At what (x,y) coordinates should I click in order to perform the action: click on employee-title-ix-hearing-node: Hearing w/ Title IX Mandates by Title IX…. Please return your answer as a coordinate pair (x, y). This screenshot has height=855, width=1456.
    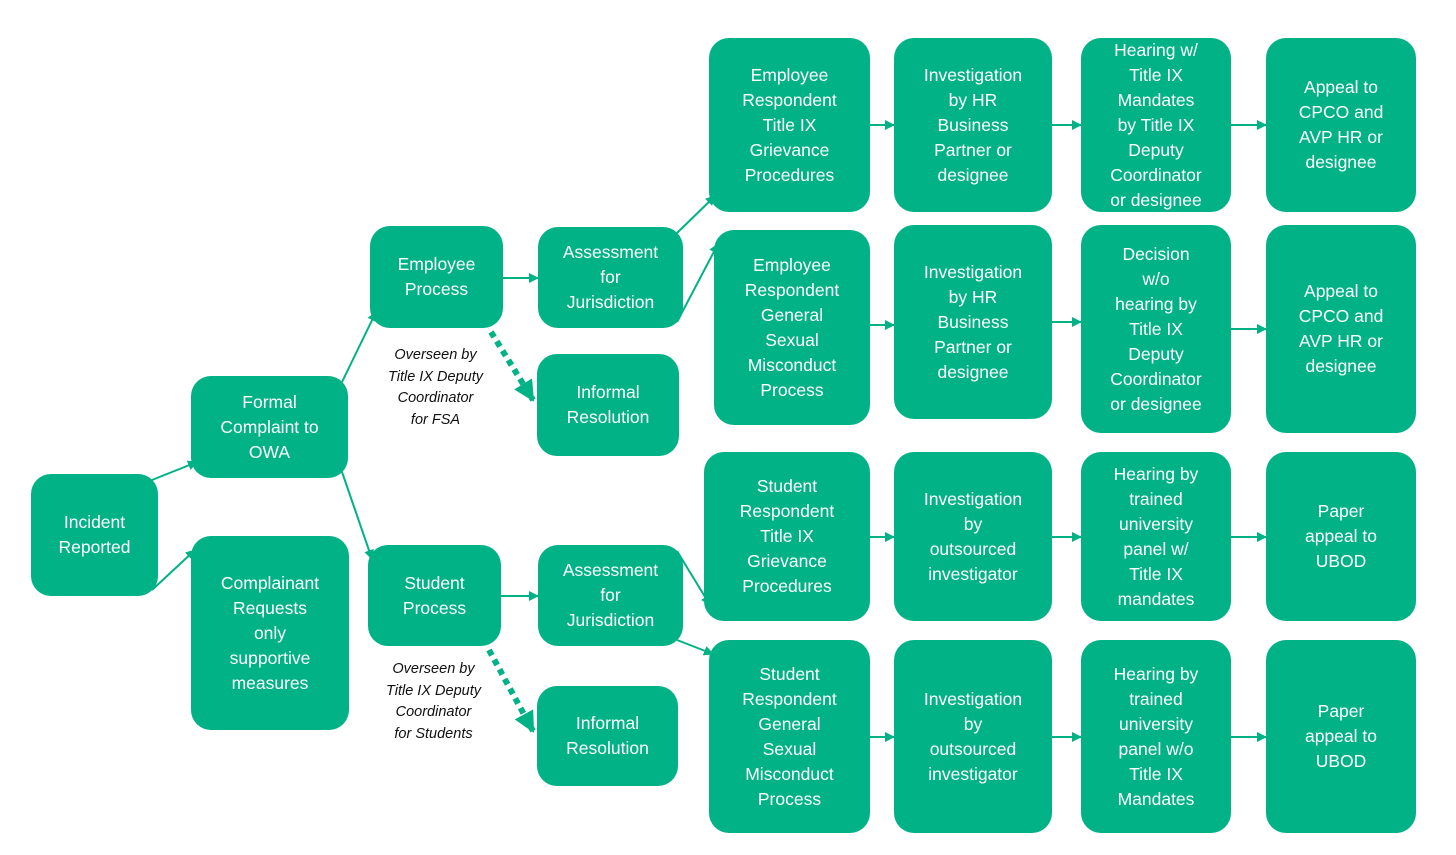
    Looking at the image, I should click on (1156, 125).